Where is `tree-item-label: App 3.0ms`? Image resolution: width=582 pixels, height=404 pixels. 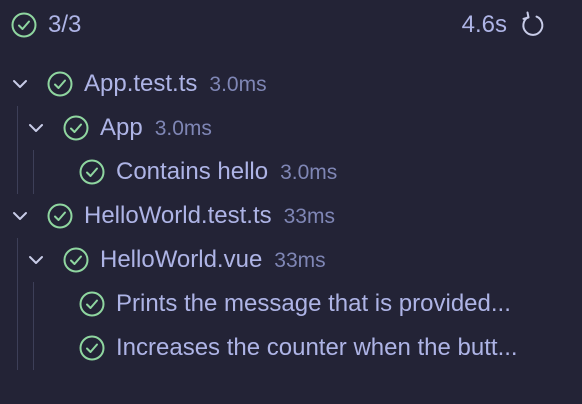
tree-item-label: App 3.0ms is located at coordinates (156, 128).